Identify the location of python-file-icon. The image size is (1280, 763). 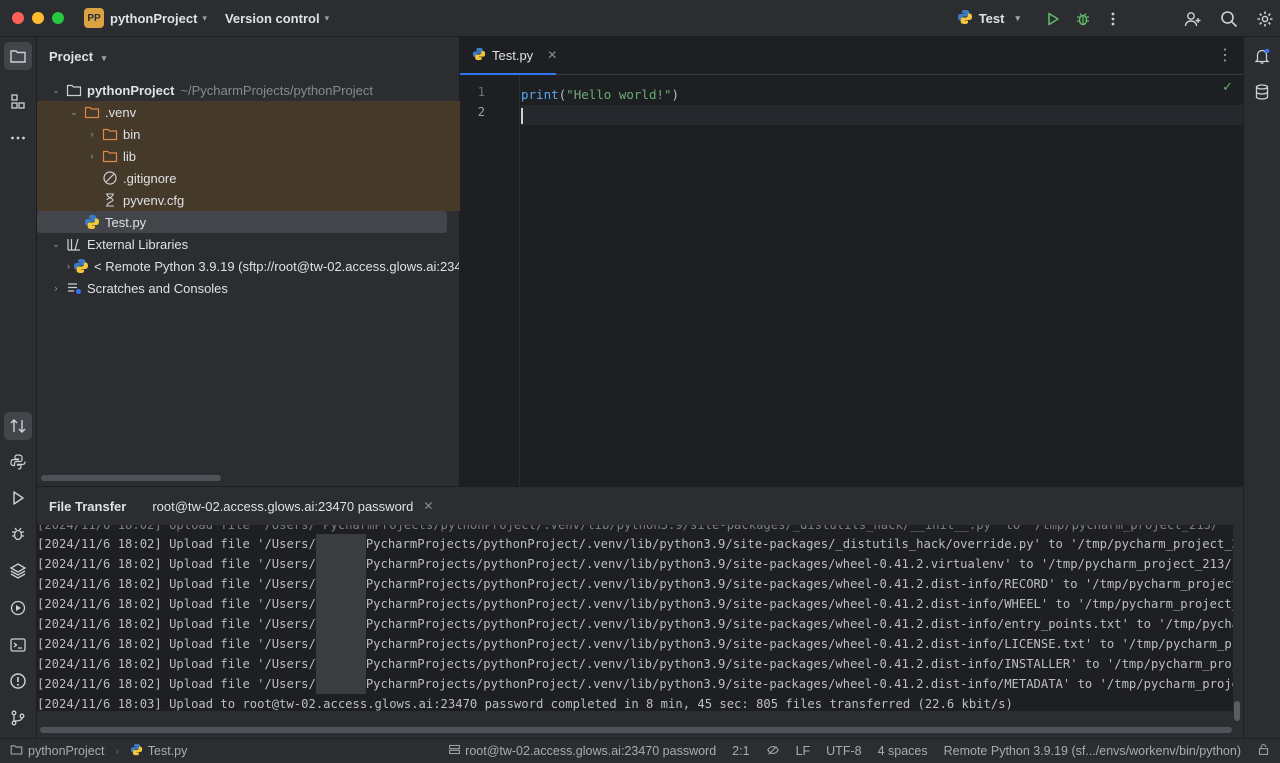
(479, 55).